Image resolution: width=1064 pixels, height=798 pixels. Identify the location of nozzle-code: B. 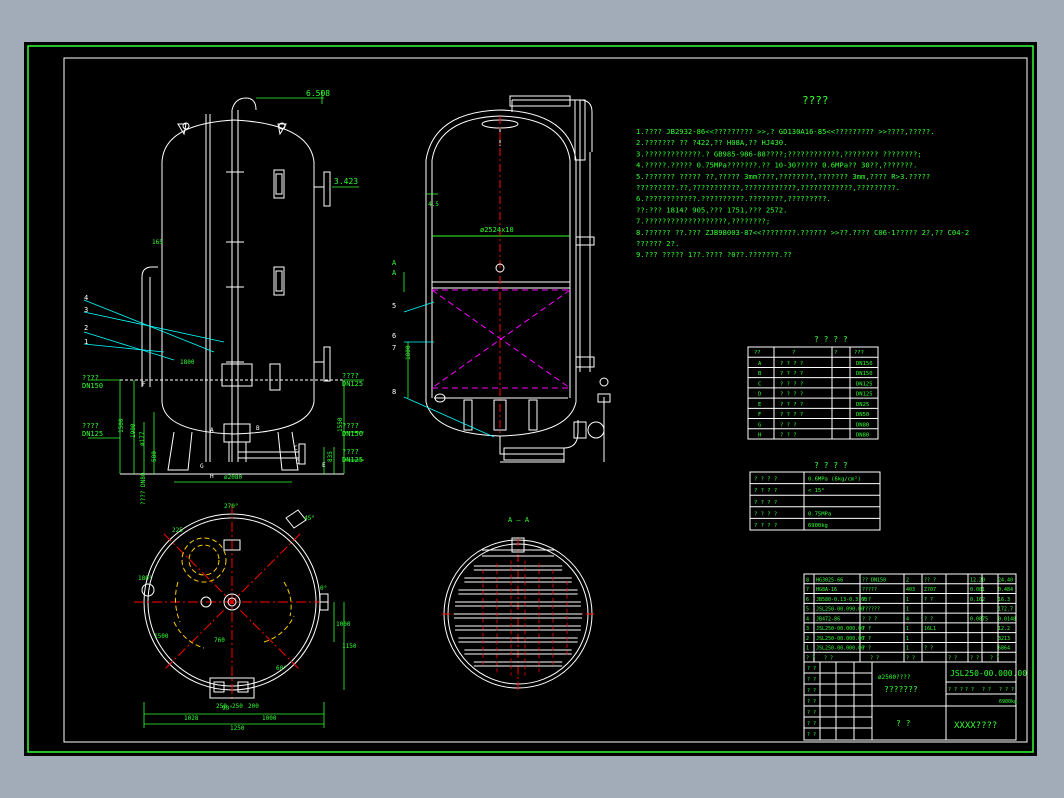
(760, 374).